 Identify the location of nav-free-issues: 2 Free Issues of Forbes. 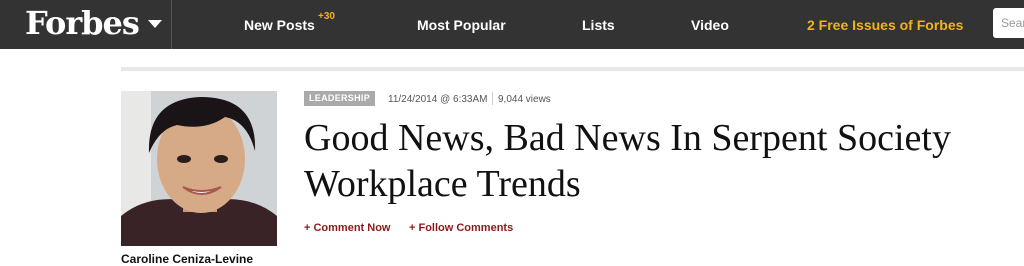
(885, 25).